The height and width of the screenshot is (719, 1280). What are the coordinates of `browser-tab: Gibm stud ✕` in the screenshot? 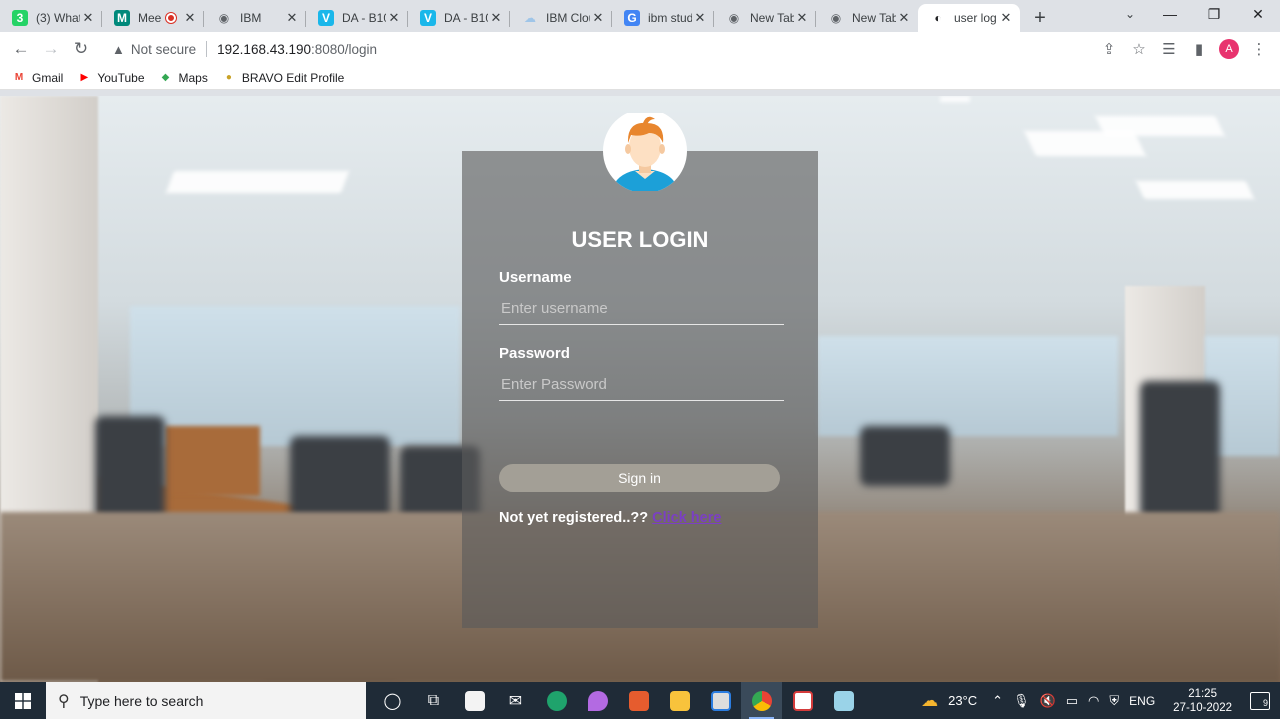 It's located at (663, 18).